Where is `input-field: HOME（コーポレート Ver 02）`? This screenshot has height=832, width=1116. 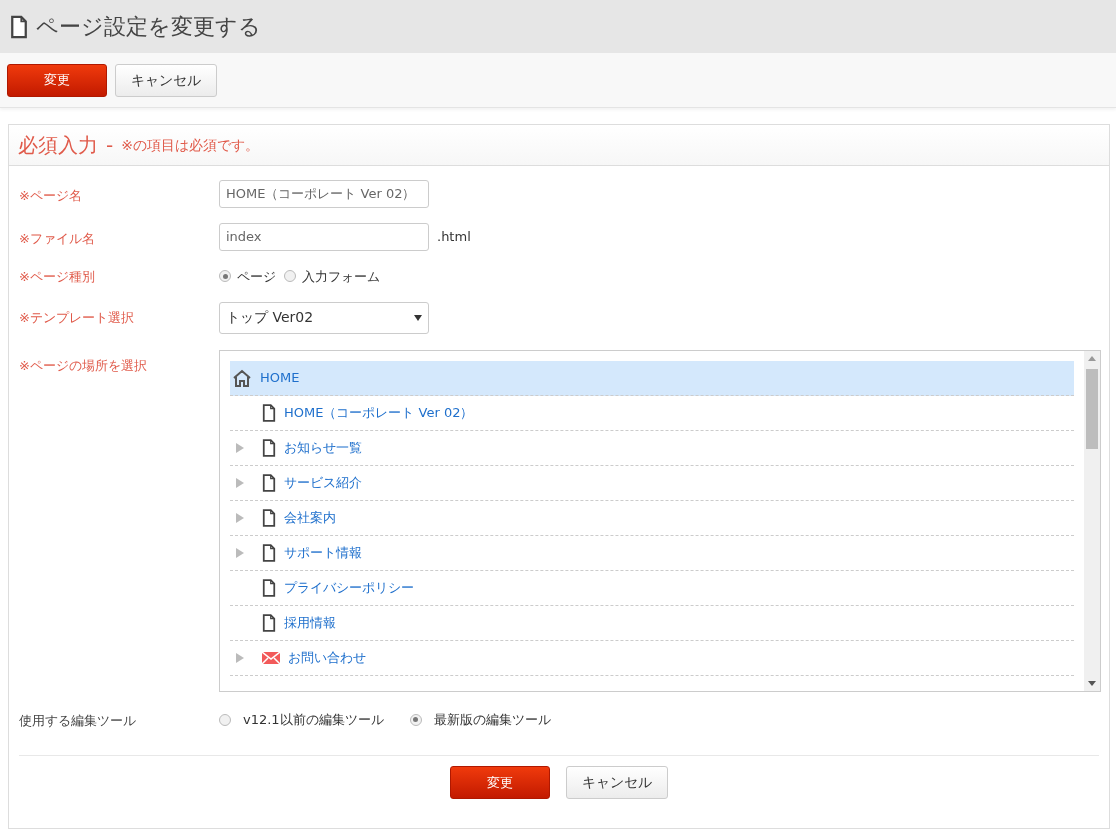
input-field: HOME（コーポレート Ver 02） is located at coordinates (324, 194).